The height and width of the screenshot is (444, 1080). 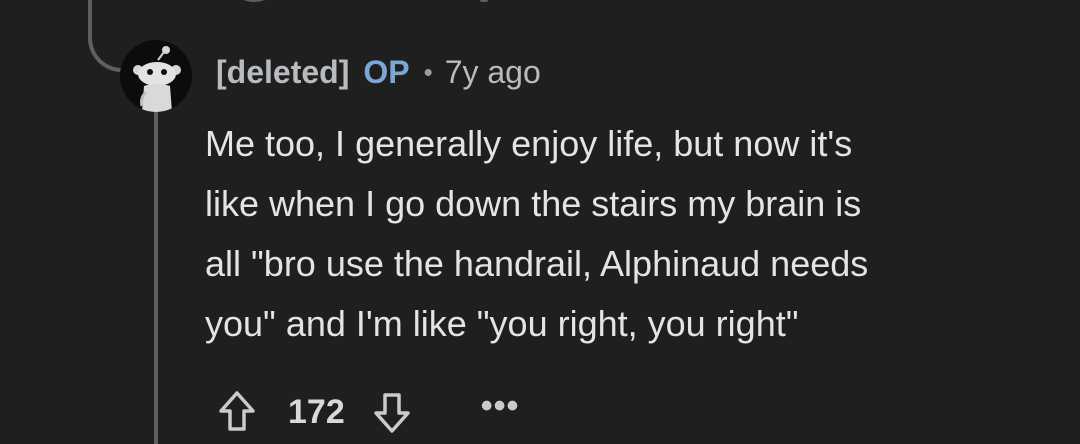 What do you see at coordinates (282, 72) in the screenshot?
I see `author-name: [deleted]` at bounding box center [282, 72].